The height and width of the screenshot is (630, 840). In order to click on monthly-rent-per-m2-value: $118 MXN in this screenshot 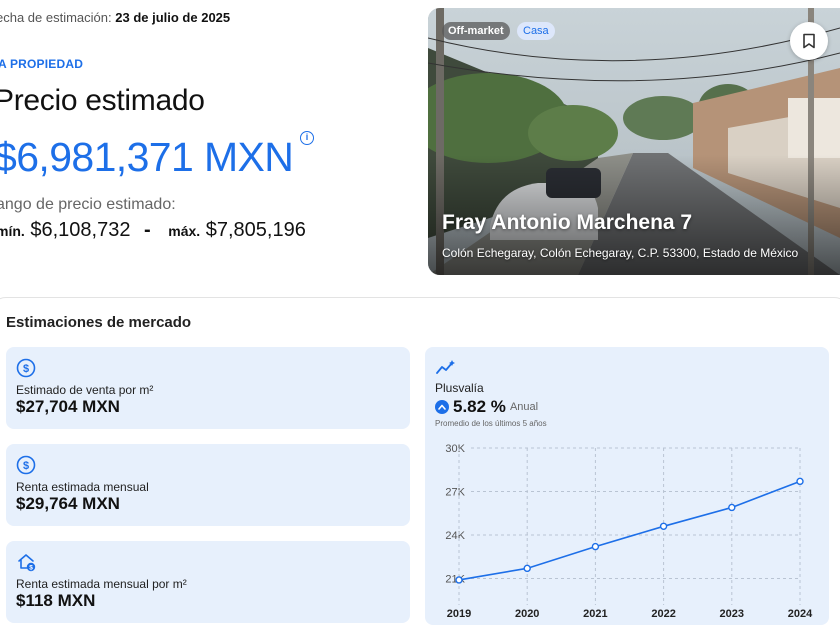, I will do `click(56, 600)`.